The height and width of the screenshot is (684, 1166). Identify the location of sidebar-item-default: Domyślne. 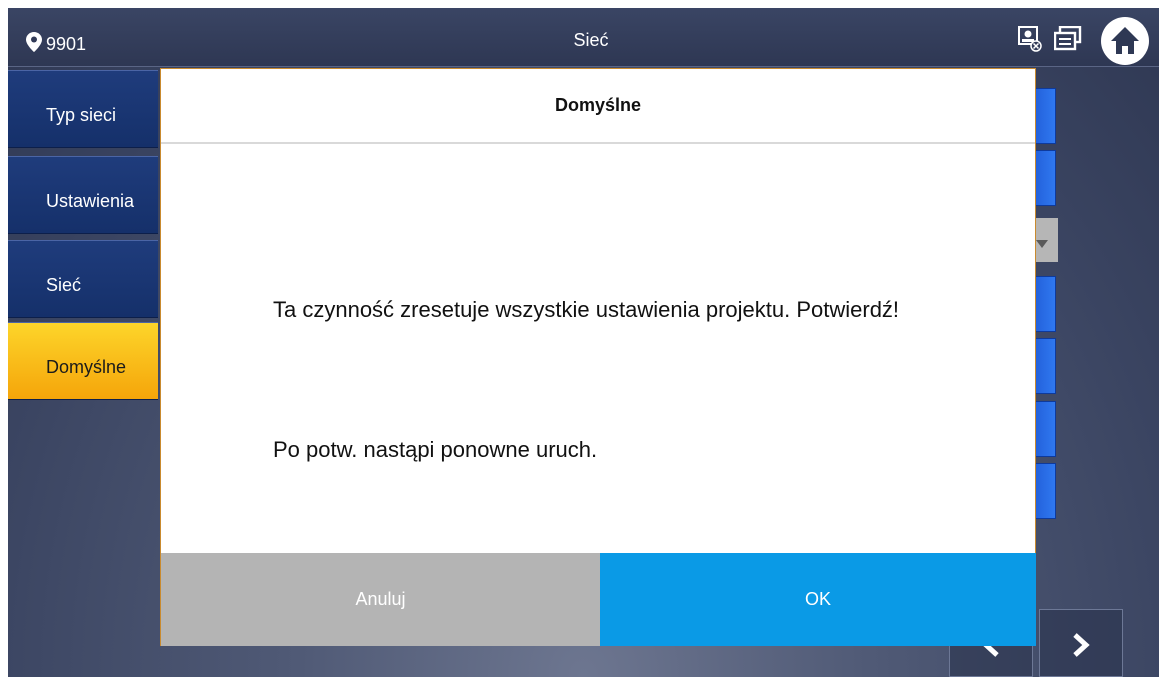
(83, 361).